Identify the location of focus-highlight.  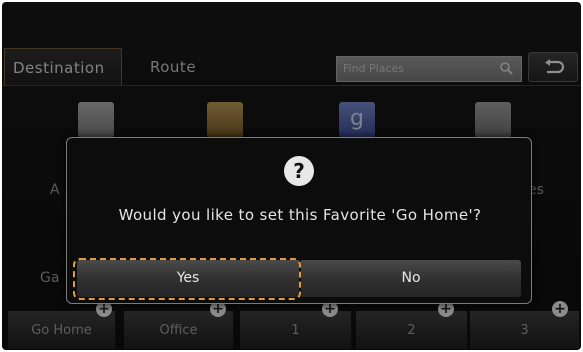
(187, 279).